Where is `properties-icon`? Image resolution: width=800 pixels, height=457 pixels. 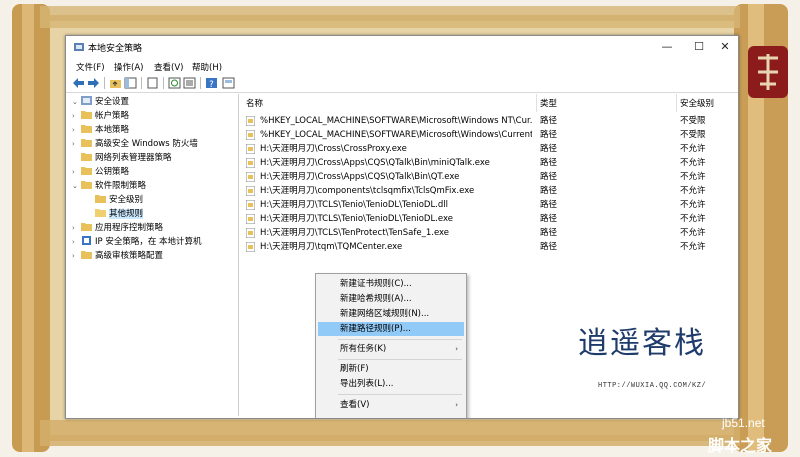
properties-icon is located at coordinates (228, 83).